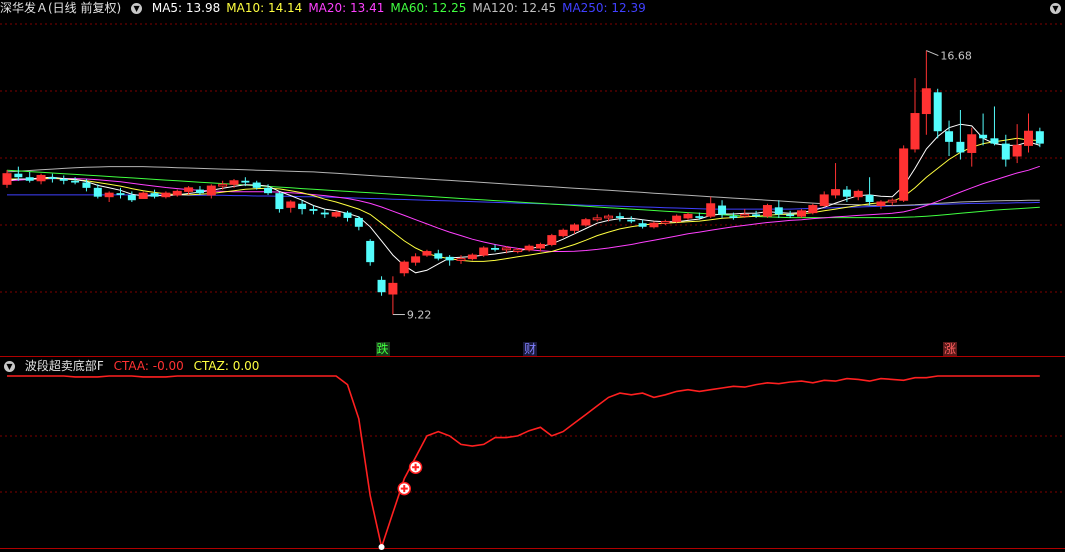 This screenshot has width=1065, height=552. What do you see at coordinates (956, 56) in the screenshot?
I see `high-price-label: 16.68` at bounding box center [956, 56].